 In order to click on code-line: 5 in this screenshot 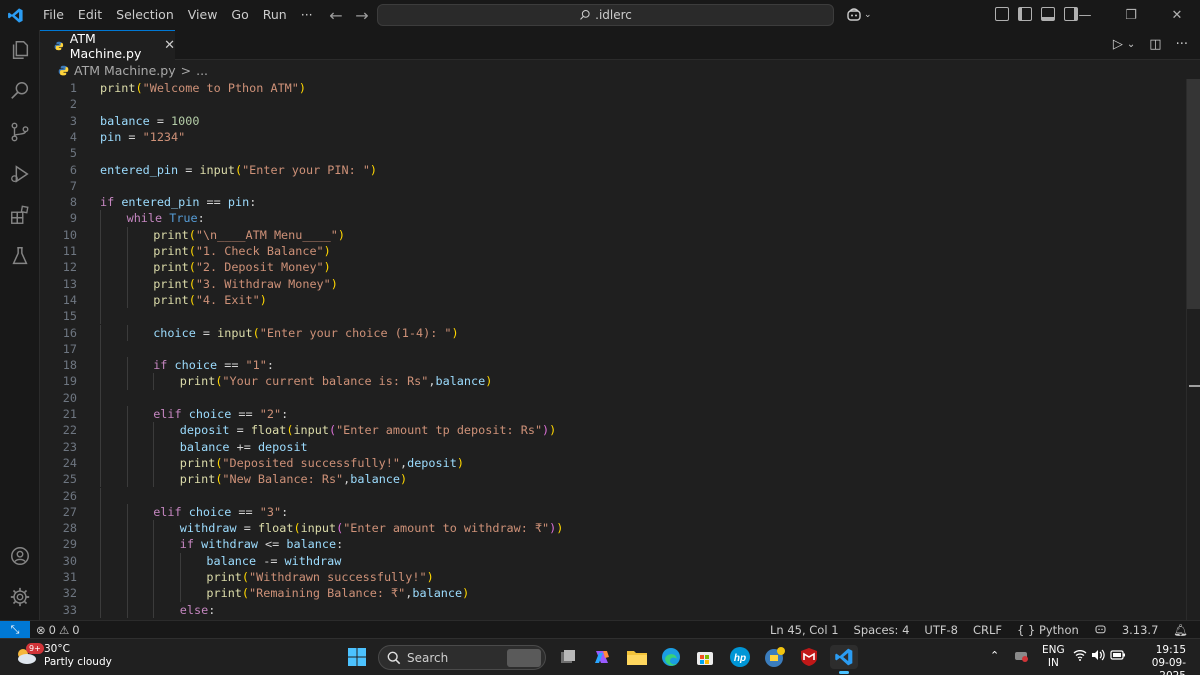, I will do `click(613, 153)`.